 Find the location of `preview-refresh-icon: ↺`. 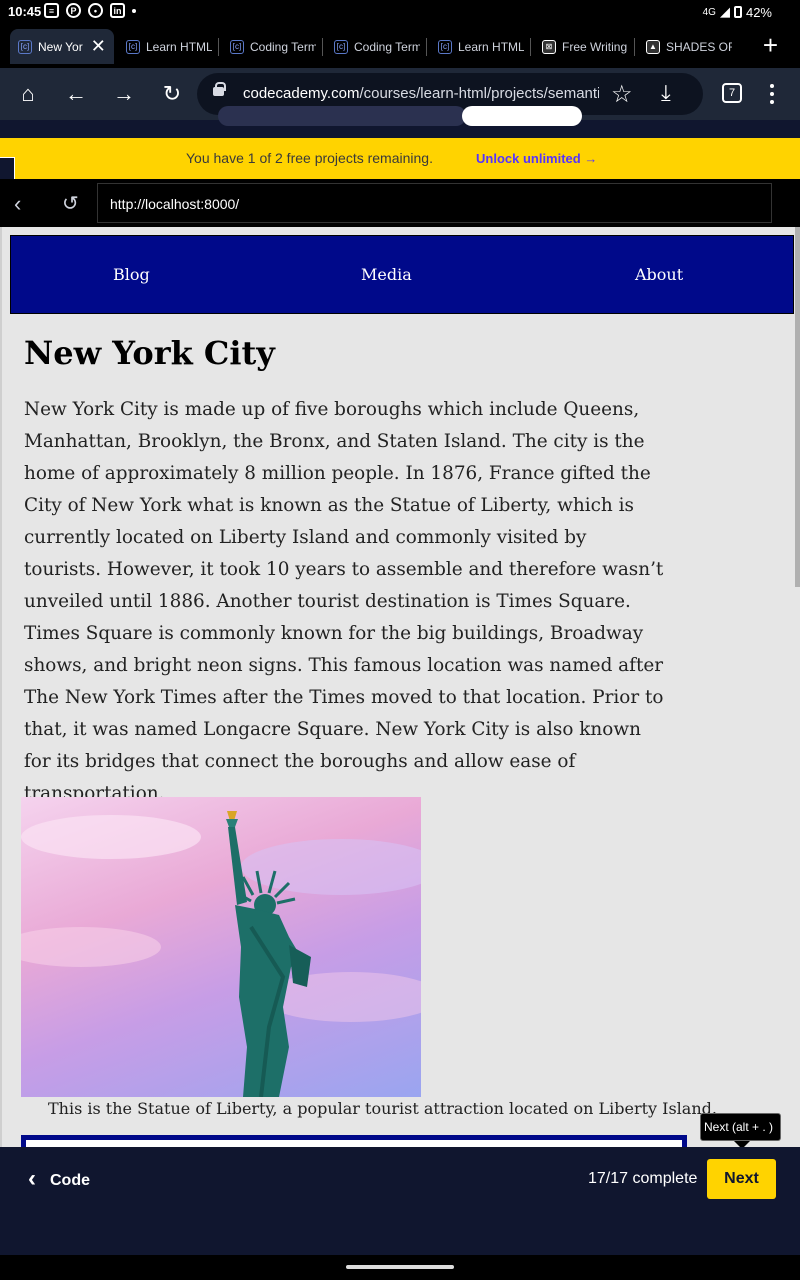

preview-refresh-icon: ↺ is located at coordinates (70, 203).